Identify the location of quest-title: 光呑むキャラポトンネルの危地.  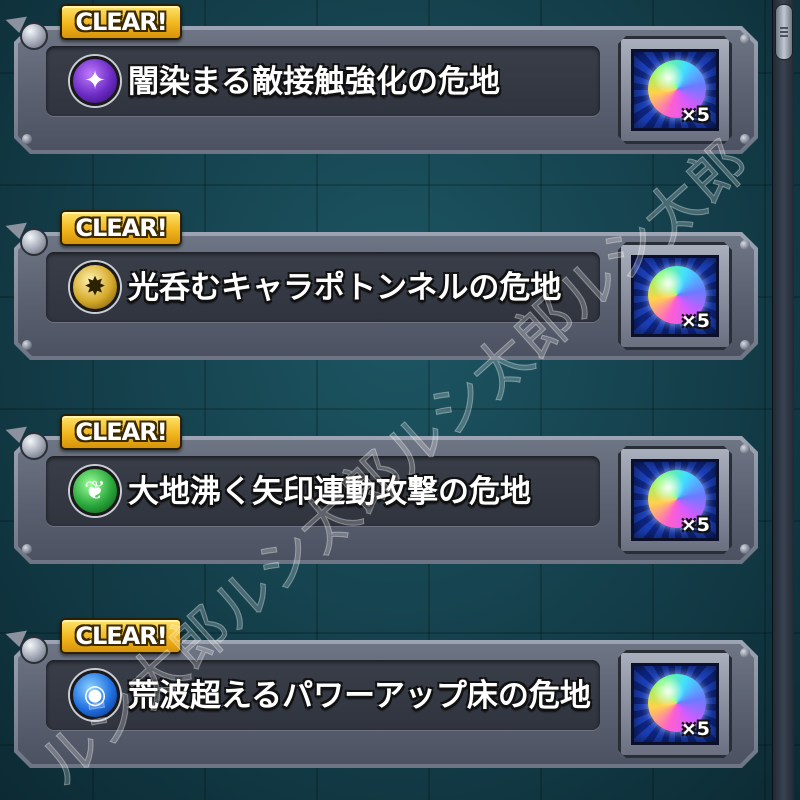
(345, 288).